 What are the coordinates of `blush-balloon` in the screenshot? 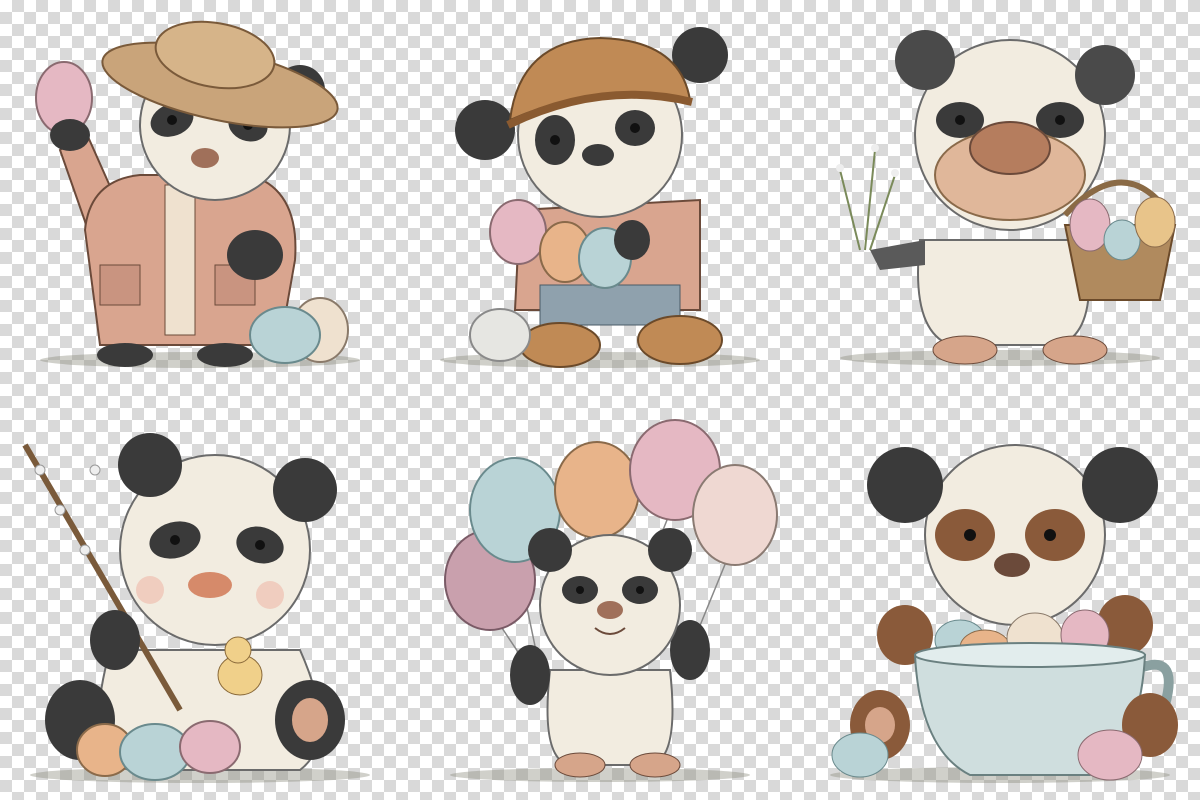 It's located at (735, 515).